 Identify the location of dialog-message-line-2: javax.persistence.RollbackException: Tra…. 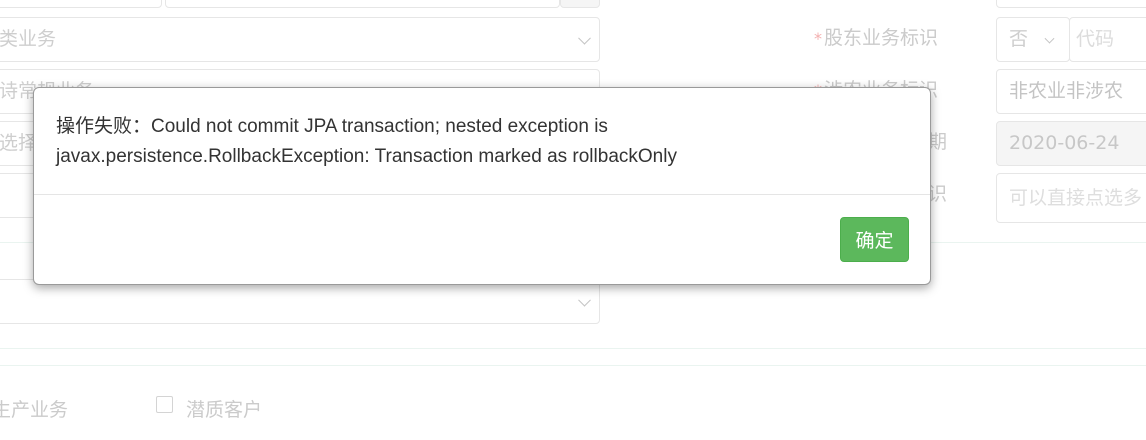
(366, 156).